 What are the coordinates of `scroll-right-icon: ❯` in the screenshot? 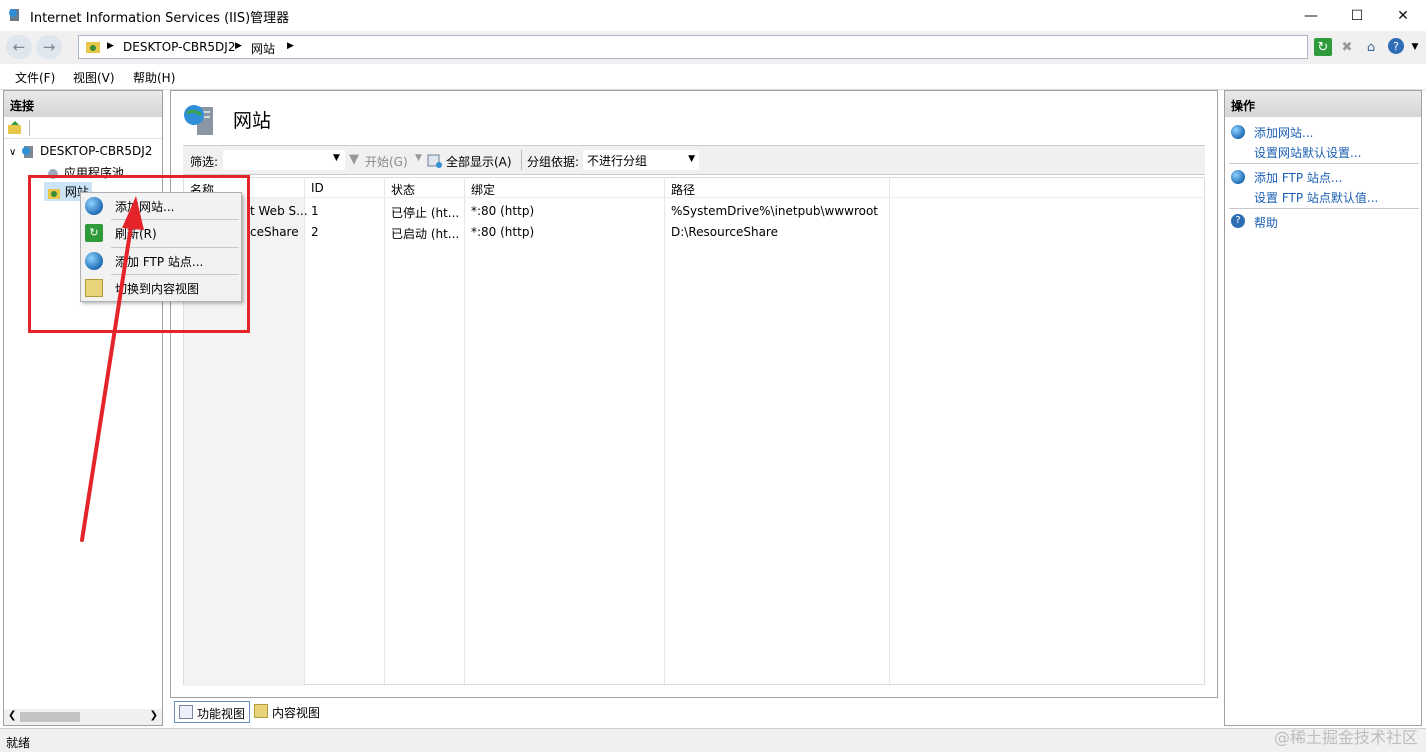 It's located at (154, 715).